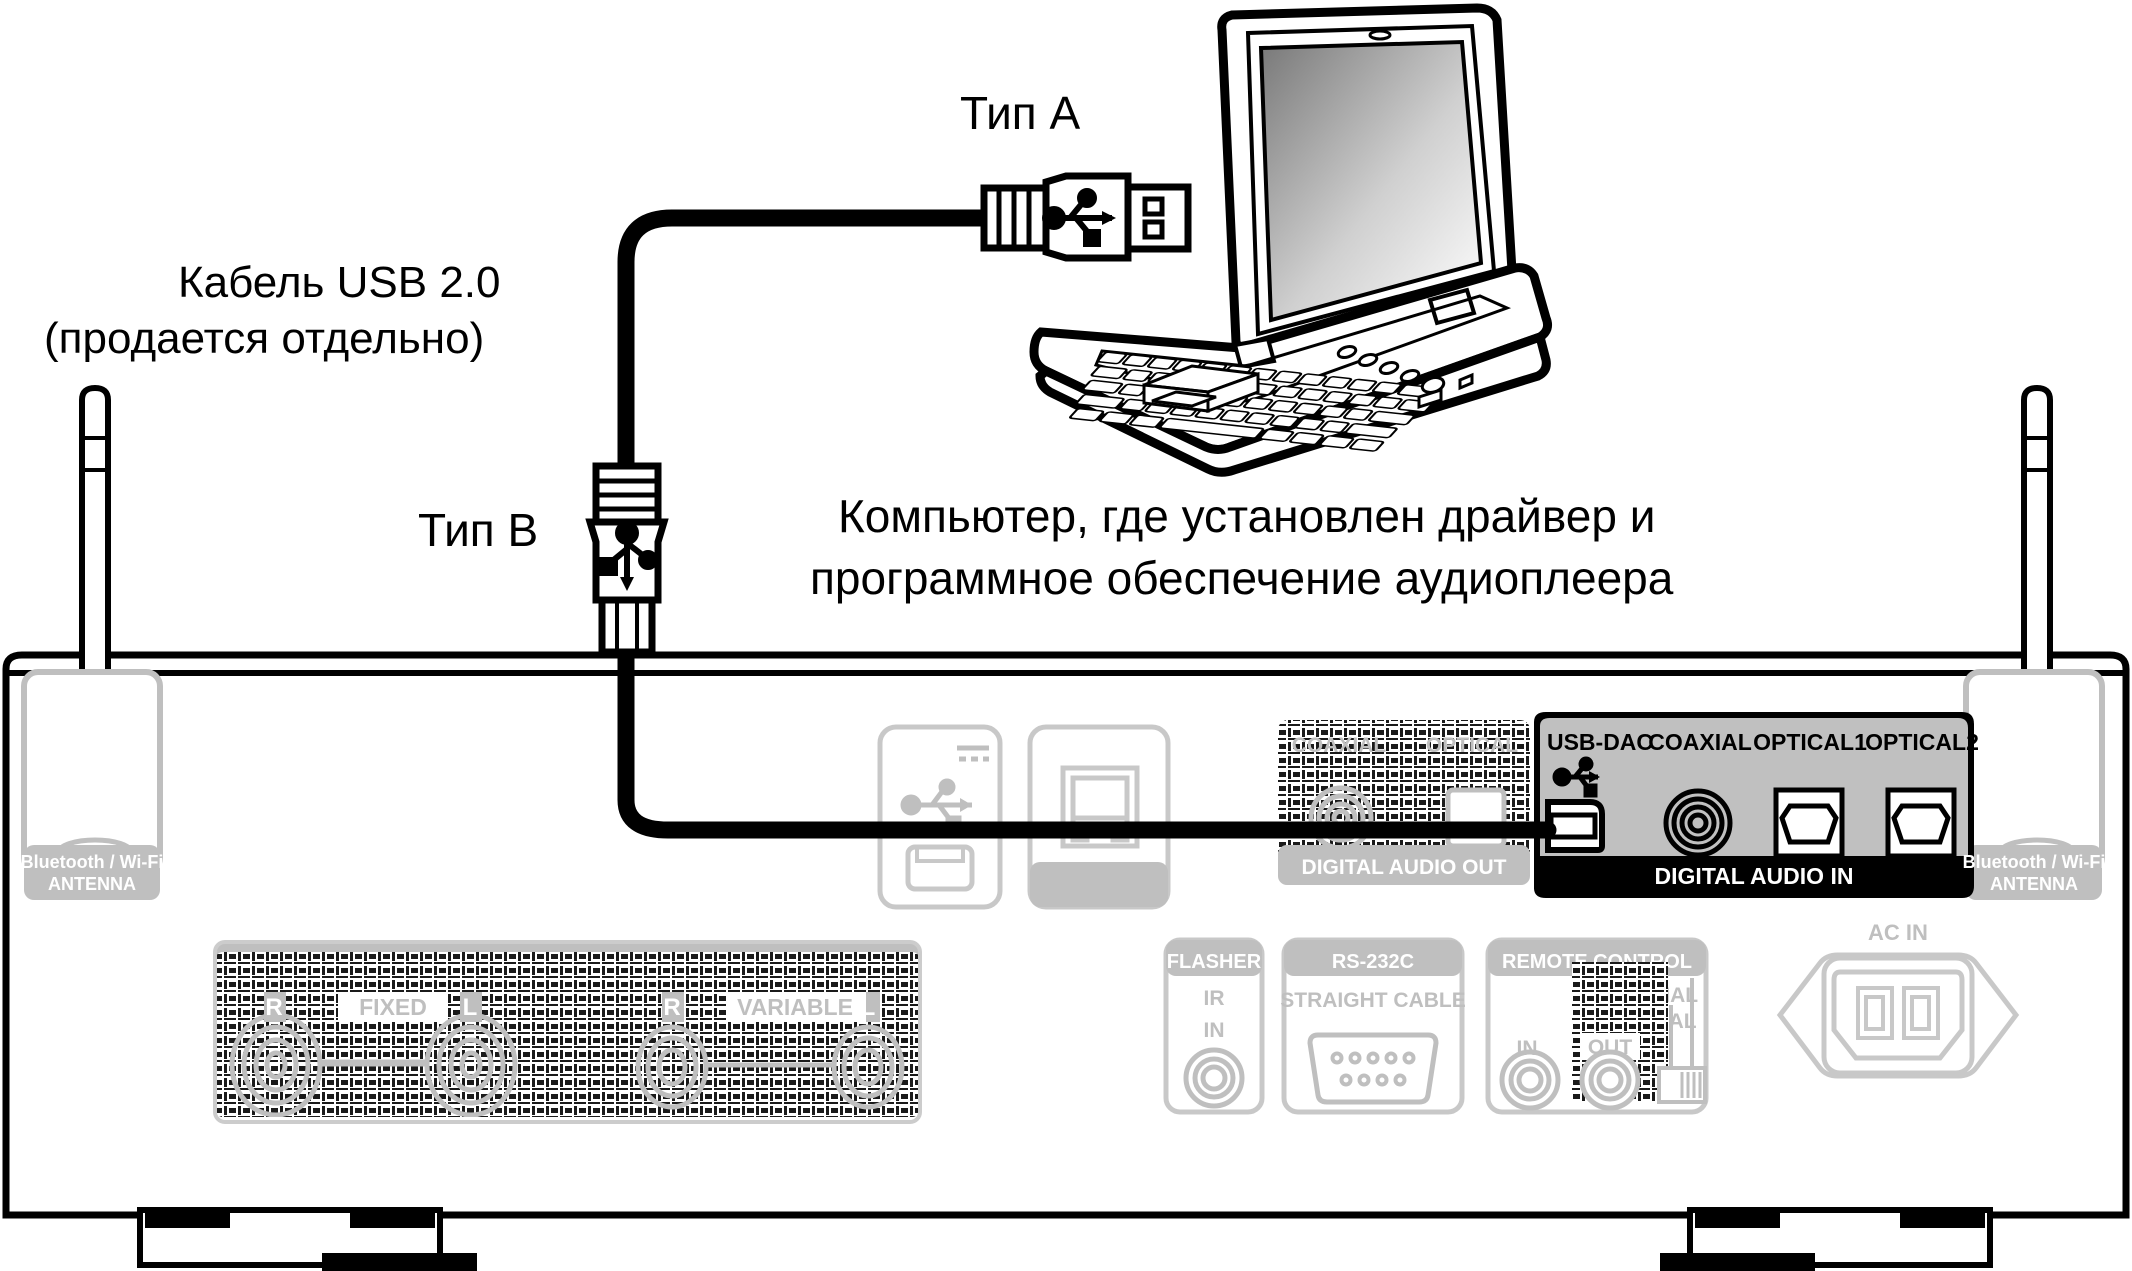  What do you see at coordinates (1247, 516) in the screenshot?
I see `computer-caption-line1: Компьютер, где установлен драйвер и` at bounding box center [1247, 516].